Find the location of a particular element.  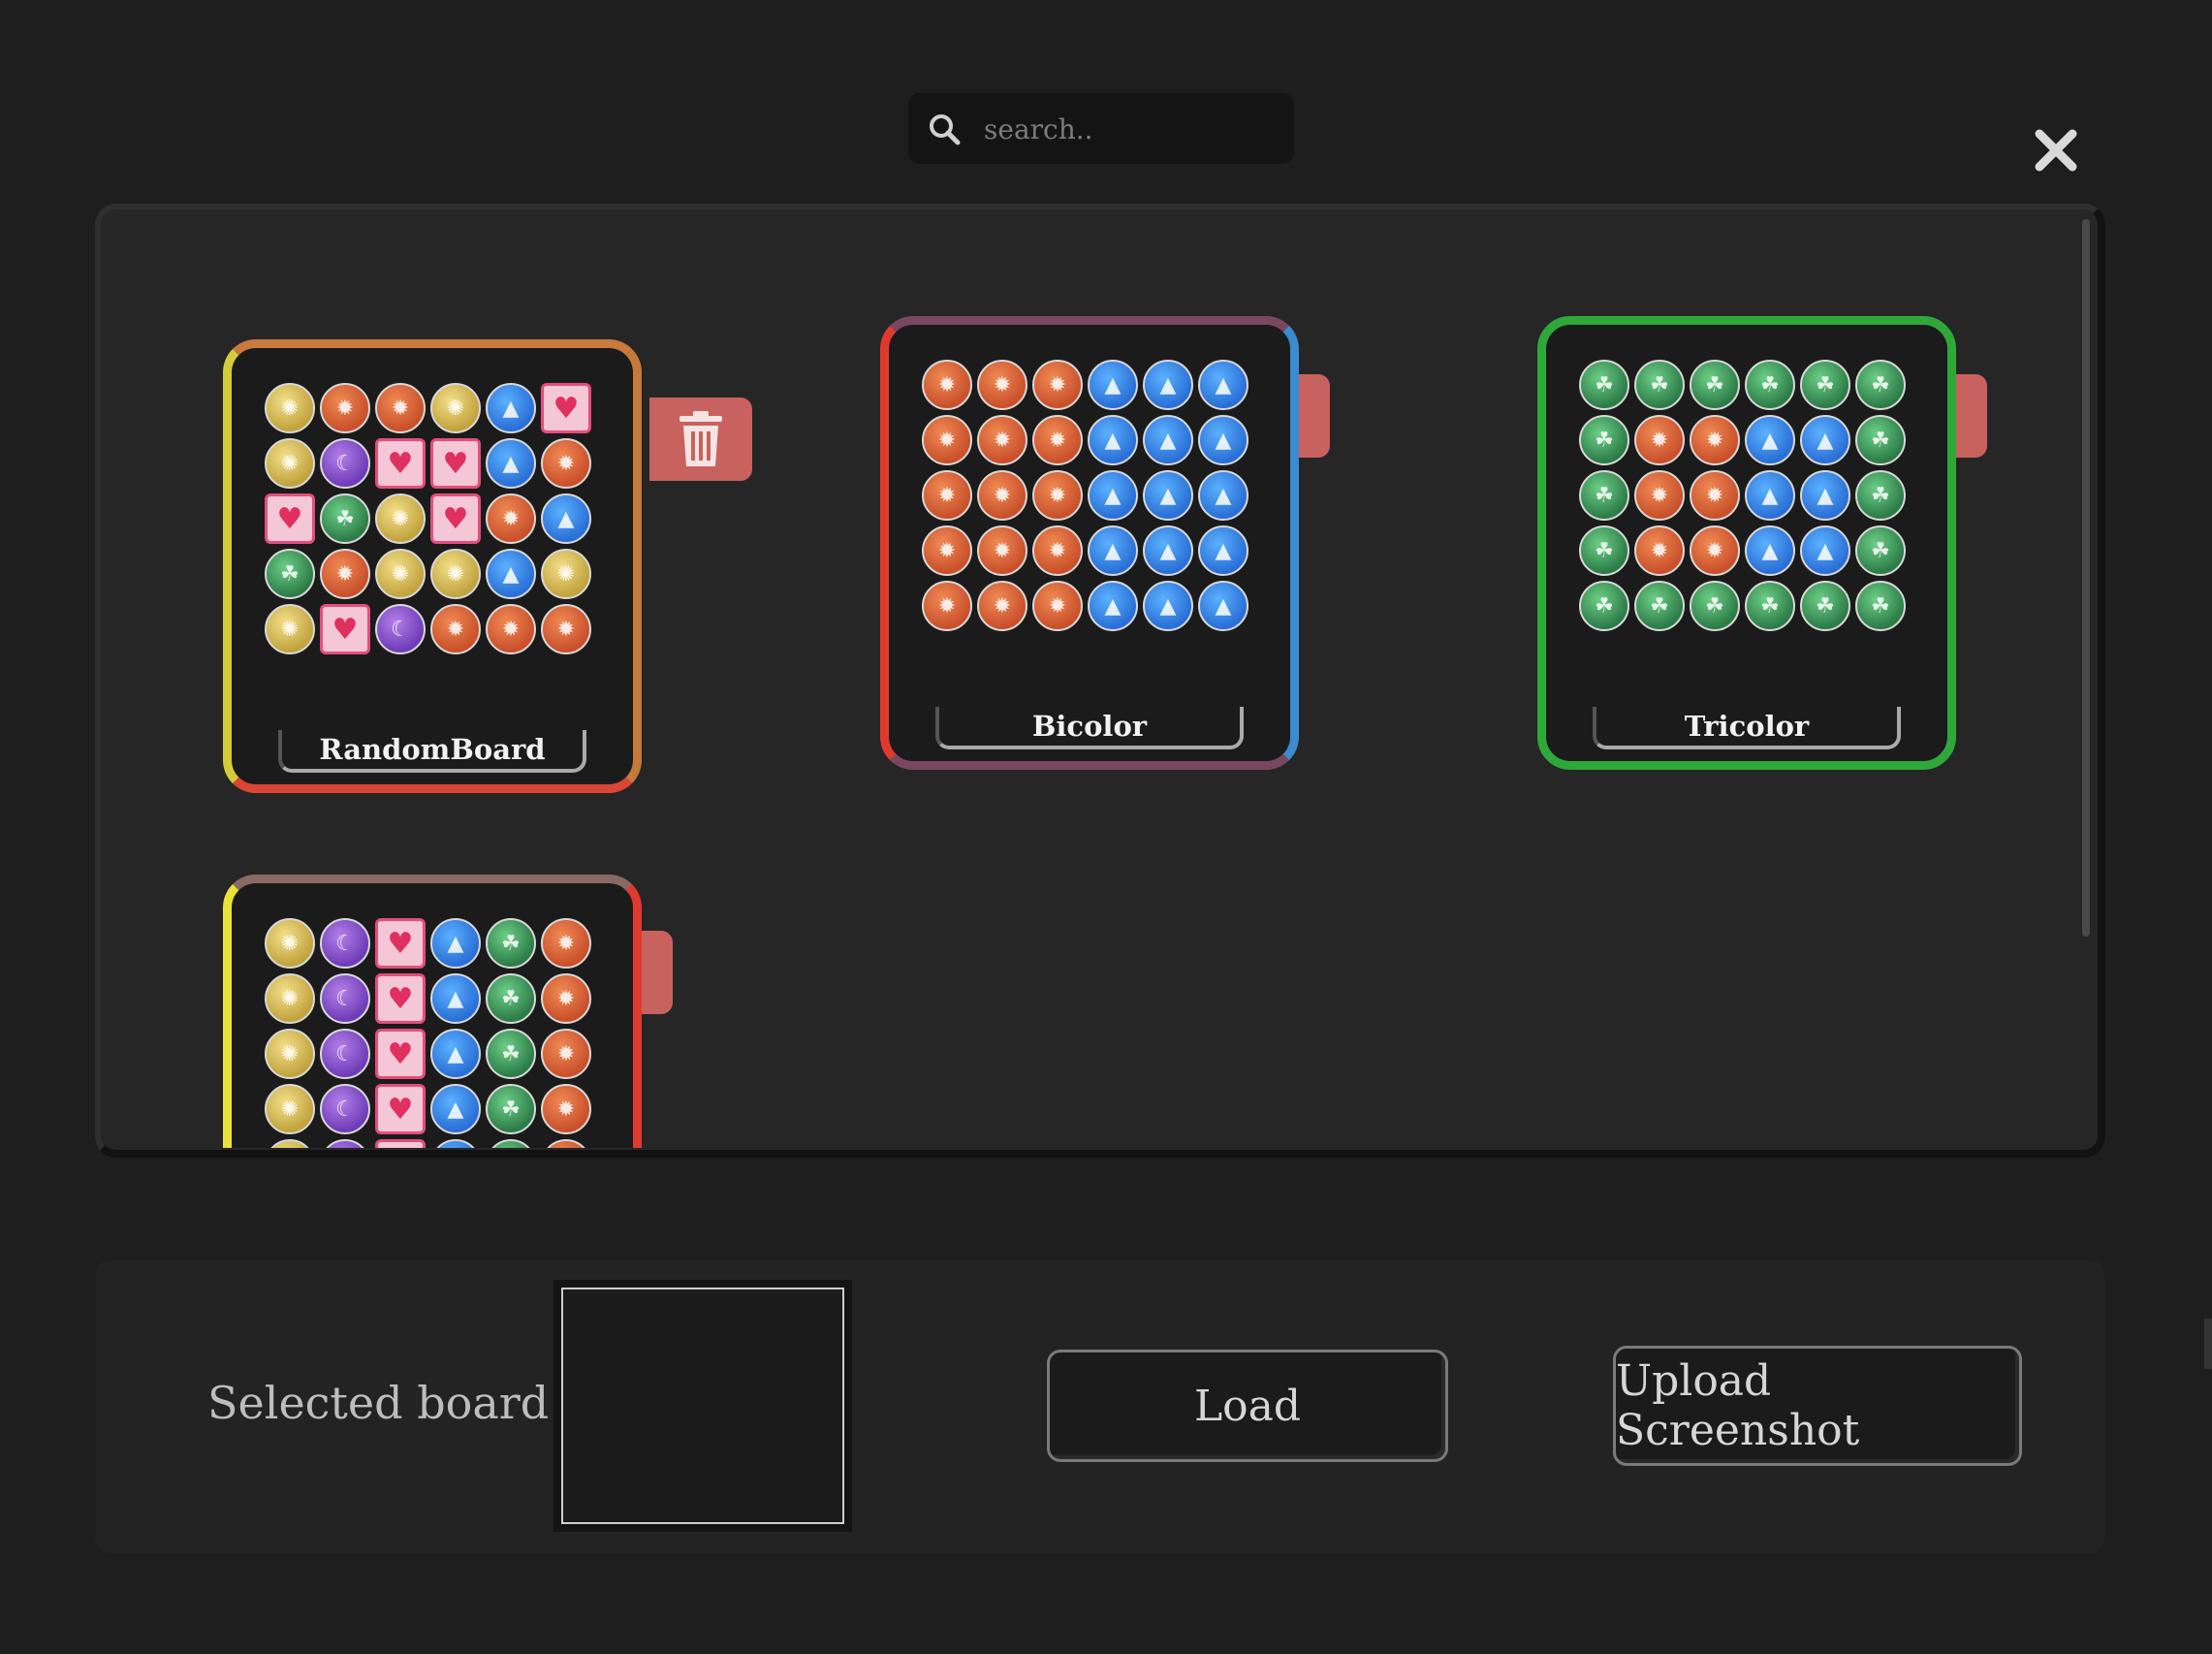

orb-grid: ✺☾♥▲☘✹✺☾♥▲☘✹✺☾♥▲☘✹✺☾♥▲☘✹✺☾♥▲☘✹ is located at coordinates (428, 1033).